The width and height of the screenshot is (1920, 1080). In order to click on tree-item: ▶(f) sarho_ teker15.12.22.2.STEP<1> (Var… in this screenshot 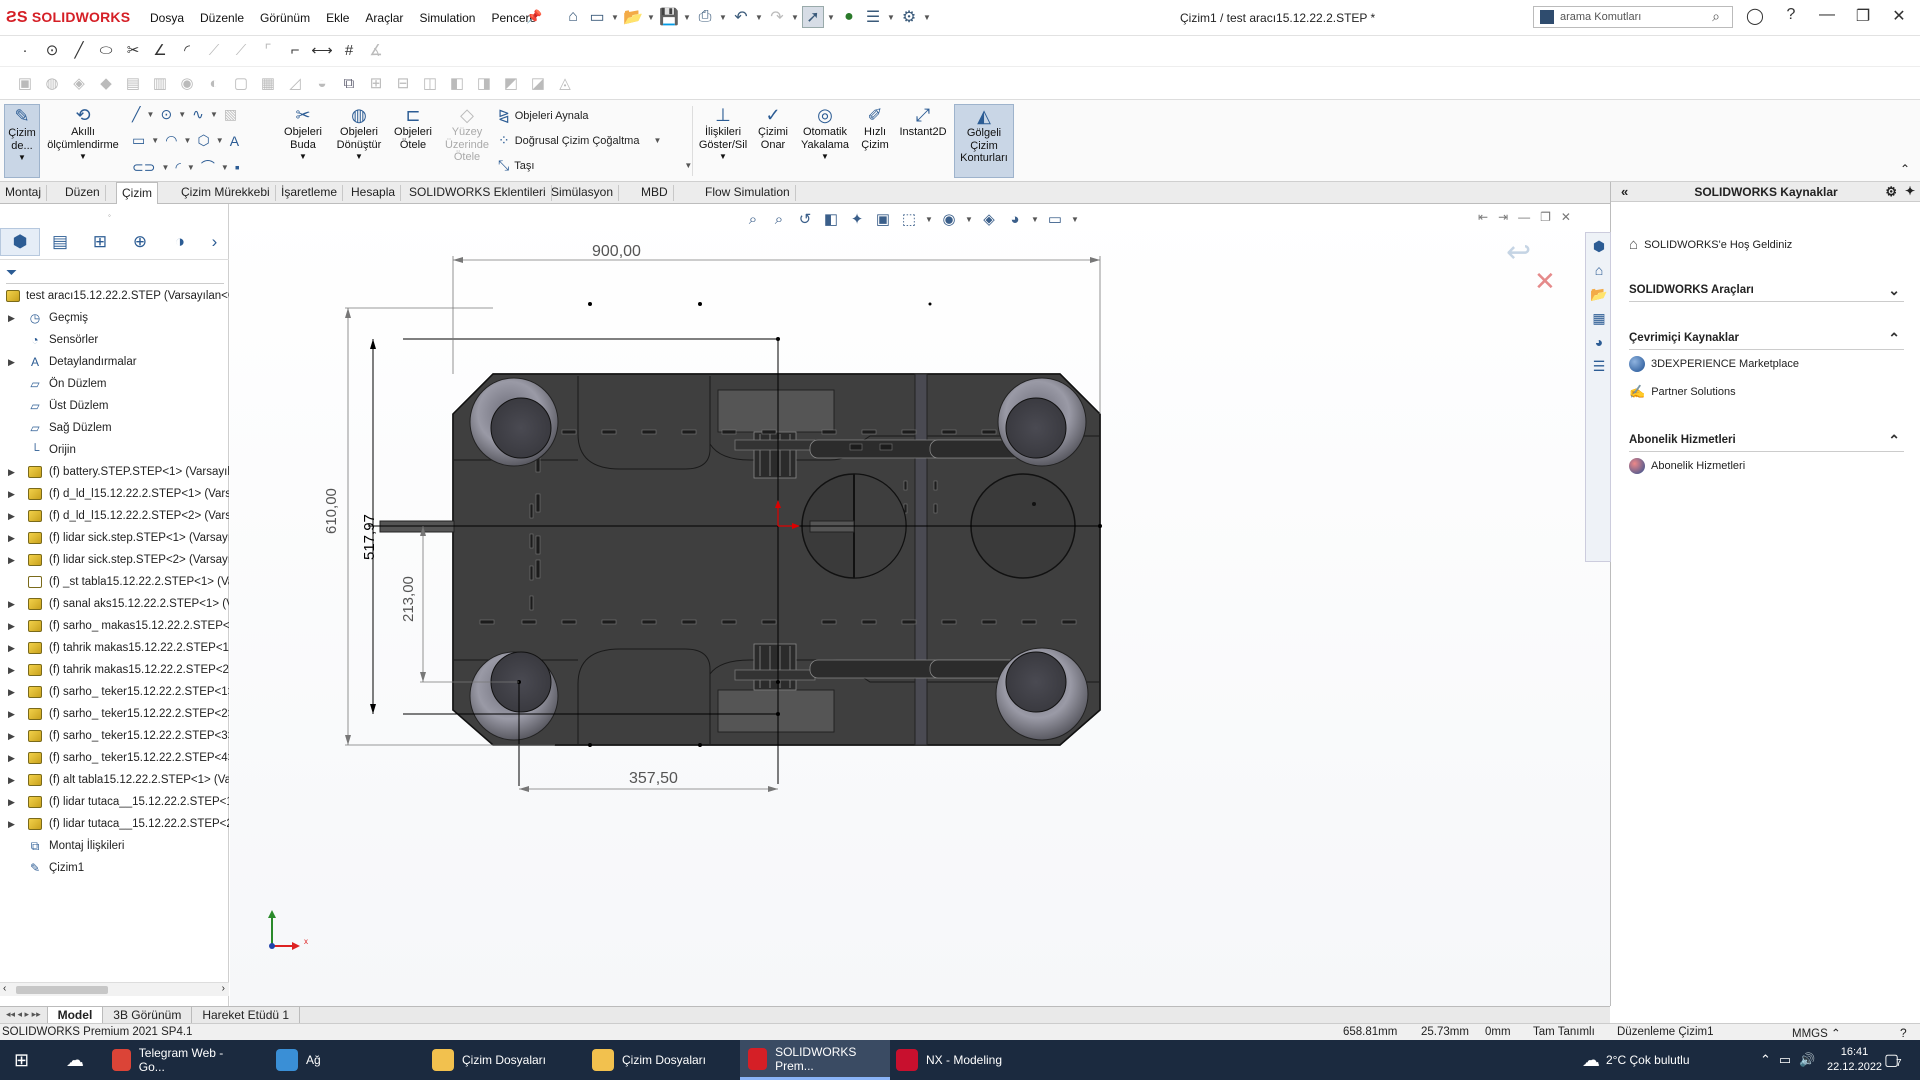, I will do `click(114, 693)`.